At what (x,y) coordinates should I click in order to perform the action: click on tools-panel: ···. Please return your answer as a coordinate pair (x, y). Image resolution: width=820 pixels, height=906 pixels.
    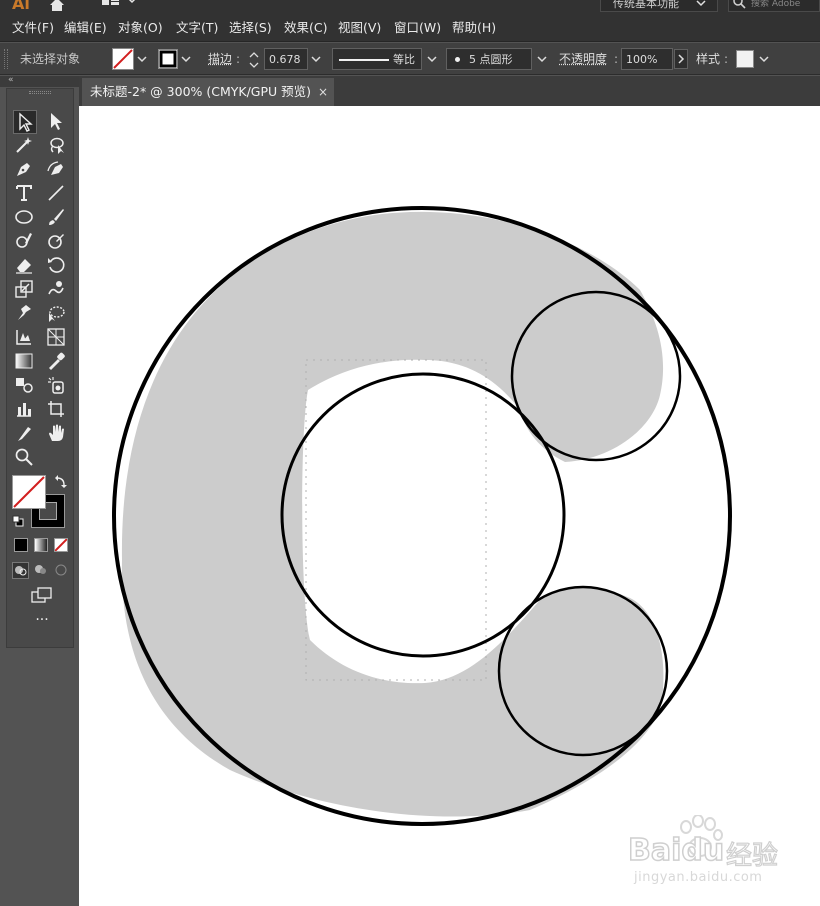
    Looking at the image, I should click on (40, 368).